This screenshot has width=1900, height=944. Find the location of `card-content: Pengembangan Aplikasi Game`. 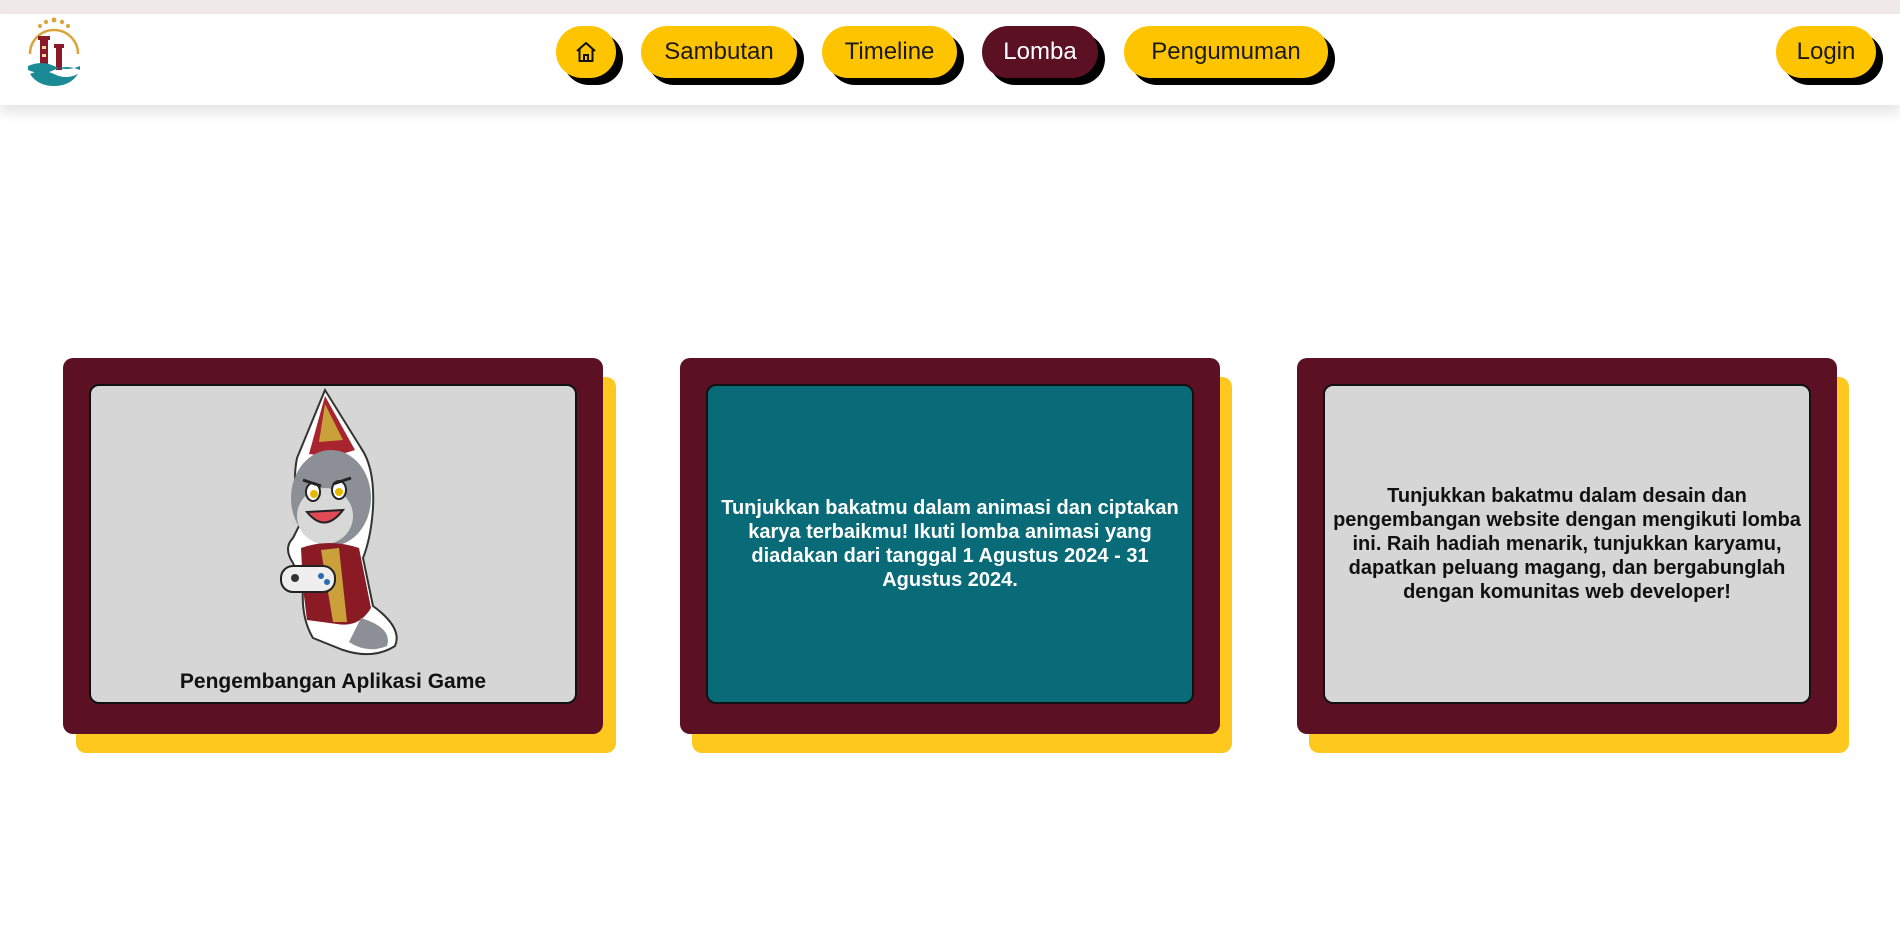

card-content: Pengembangan Aplikasi Game is located at coordinates (333, 544).